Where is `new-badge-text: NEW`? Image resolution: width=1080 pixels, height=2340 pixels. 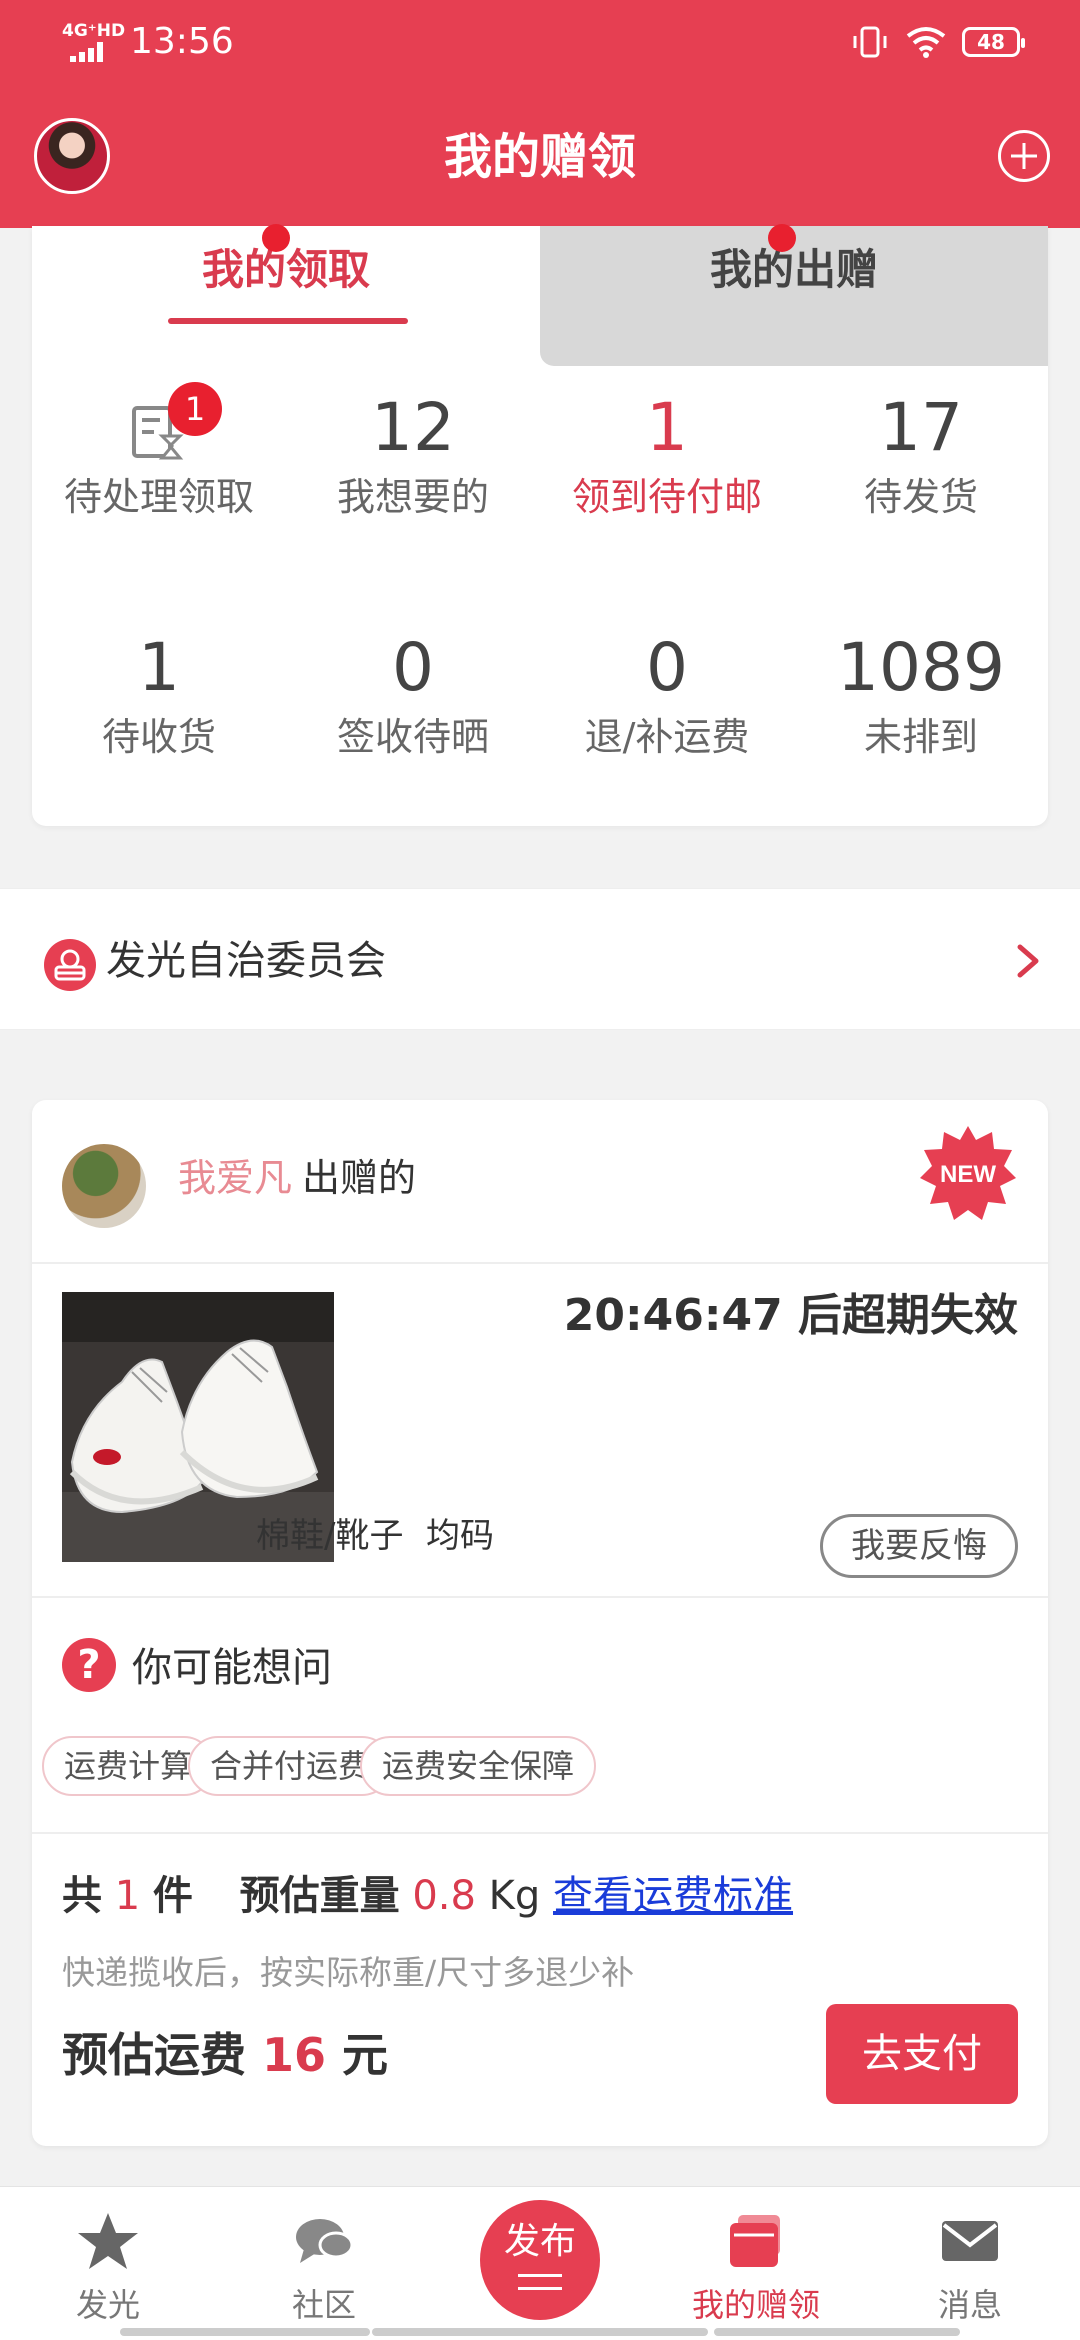 new-badge-text: NEW is located at coordinates (968, 1174).